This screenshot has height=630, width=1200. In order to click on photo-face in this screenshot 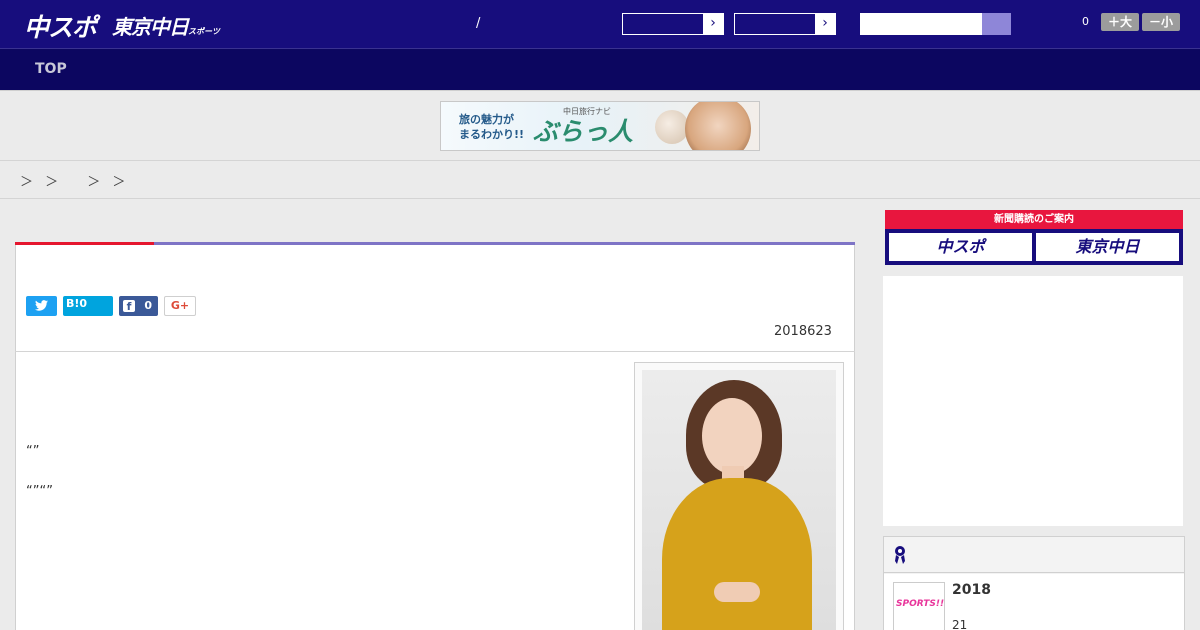, I will do `click(732, 436)`.